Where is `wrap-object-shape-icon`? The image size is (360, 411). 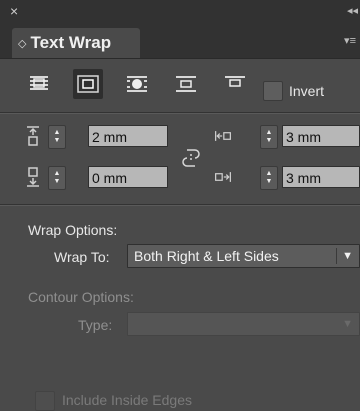
wrap-object-shape-icon is located at coordinates (137, 84).